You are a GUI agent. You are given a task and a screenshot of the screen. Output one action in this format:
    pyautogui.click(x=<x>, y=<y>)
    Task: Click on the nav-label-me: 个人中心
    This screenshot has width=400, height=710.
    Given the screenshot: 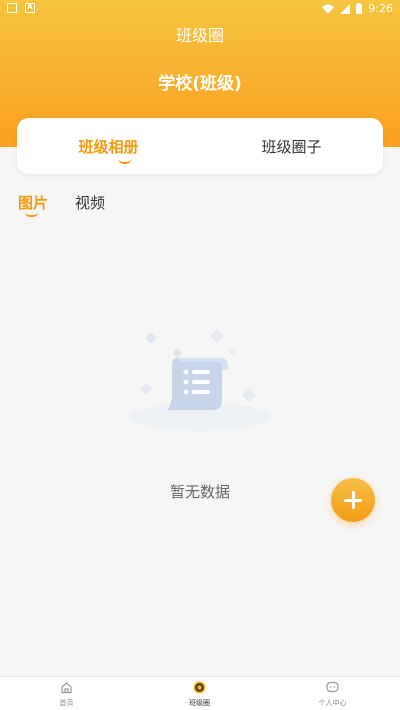 What is the action you would take?
    pyautogui.click(x=332, y=703)
    